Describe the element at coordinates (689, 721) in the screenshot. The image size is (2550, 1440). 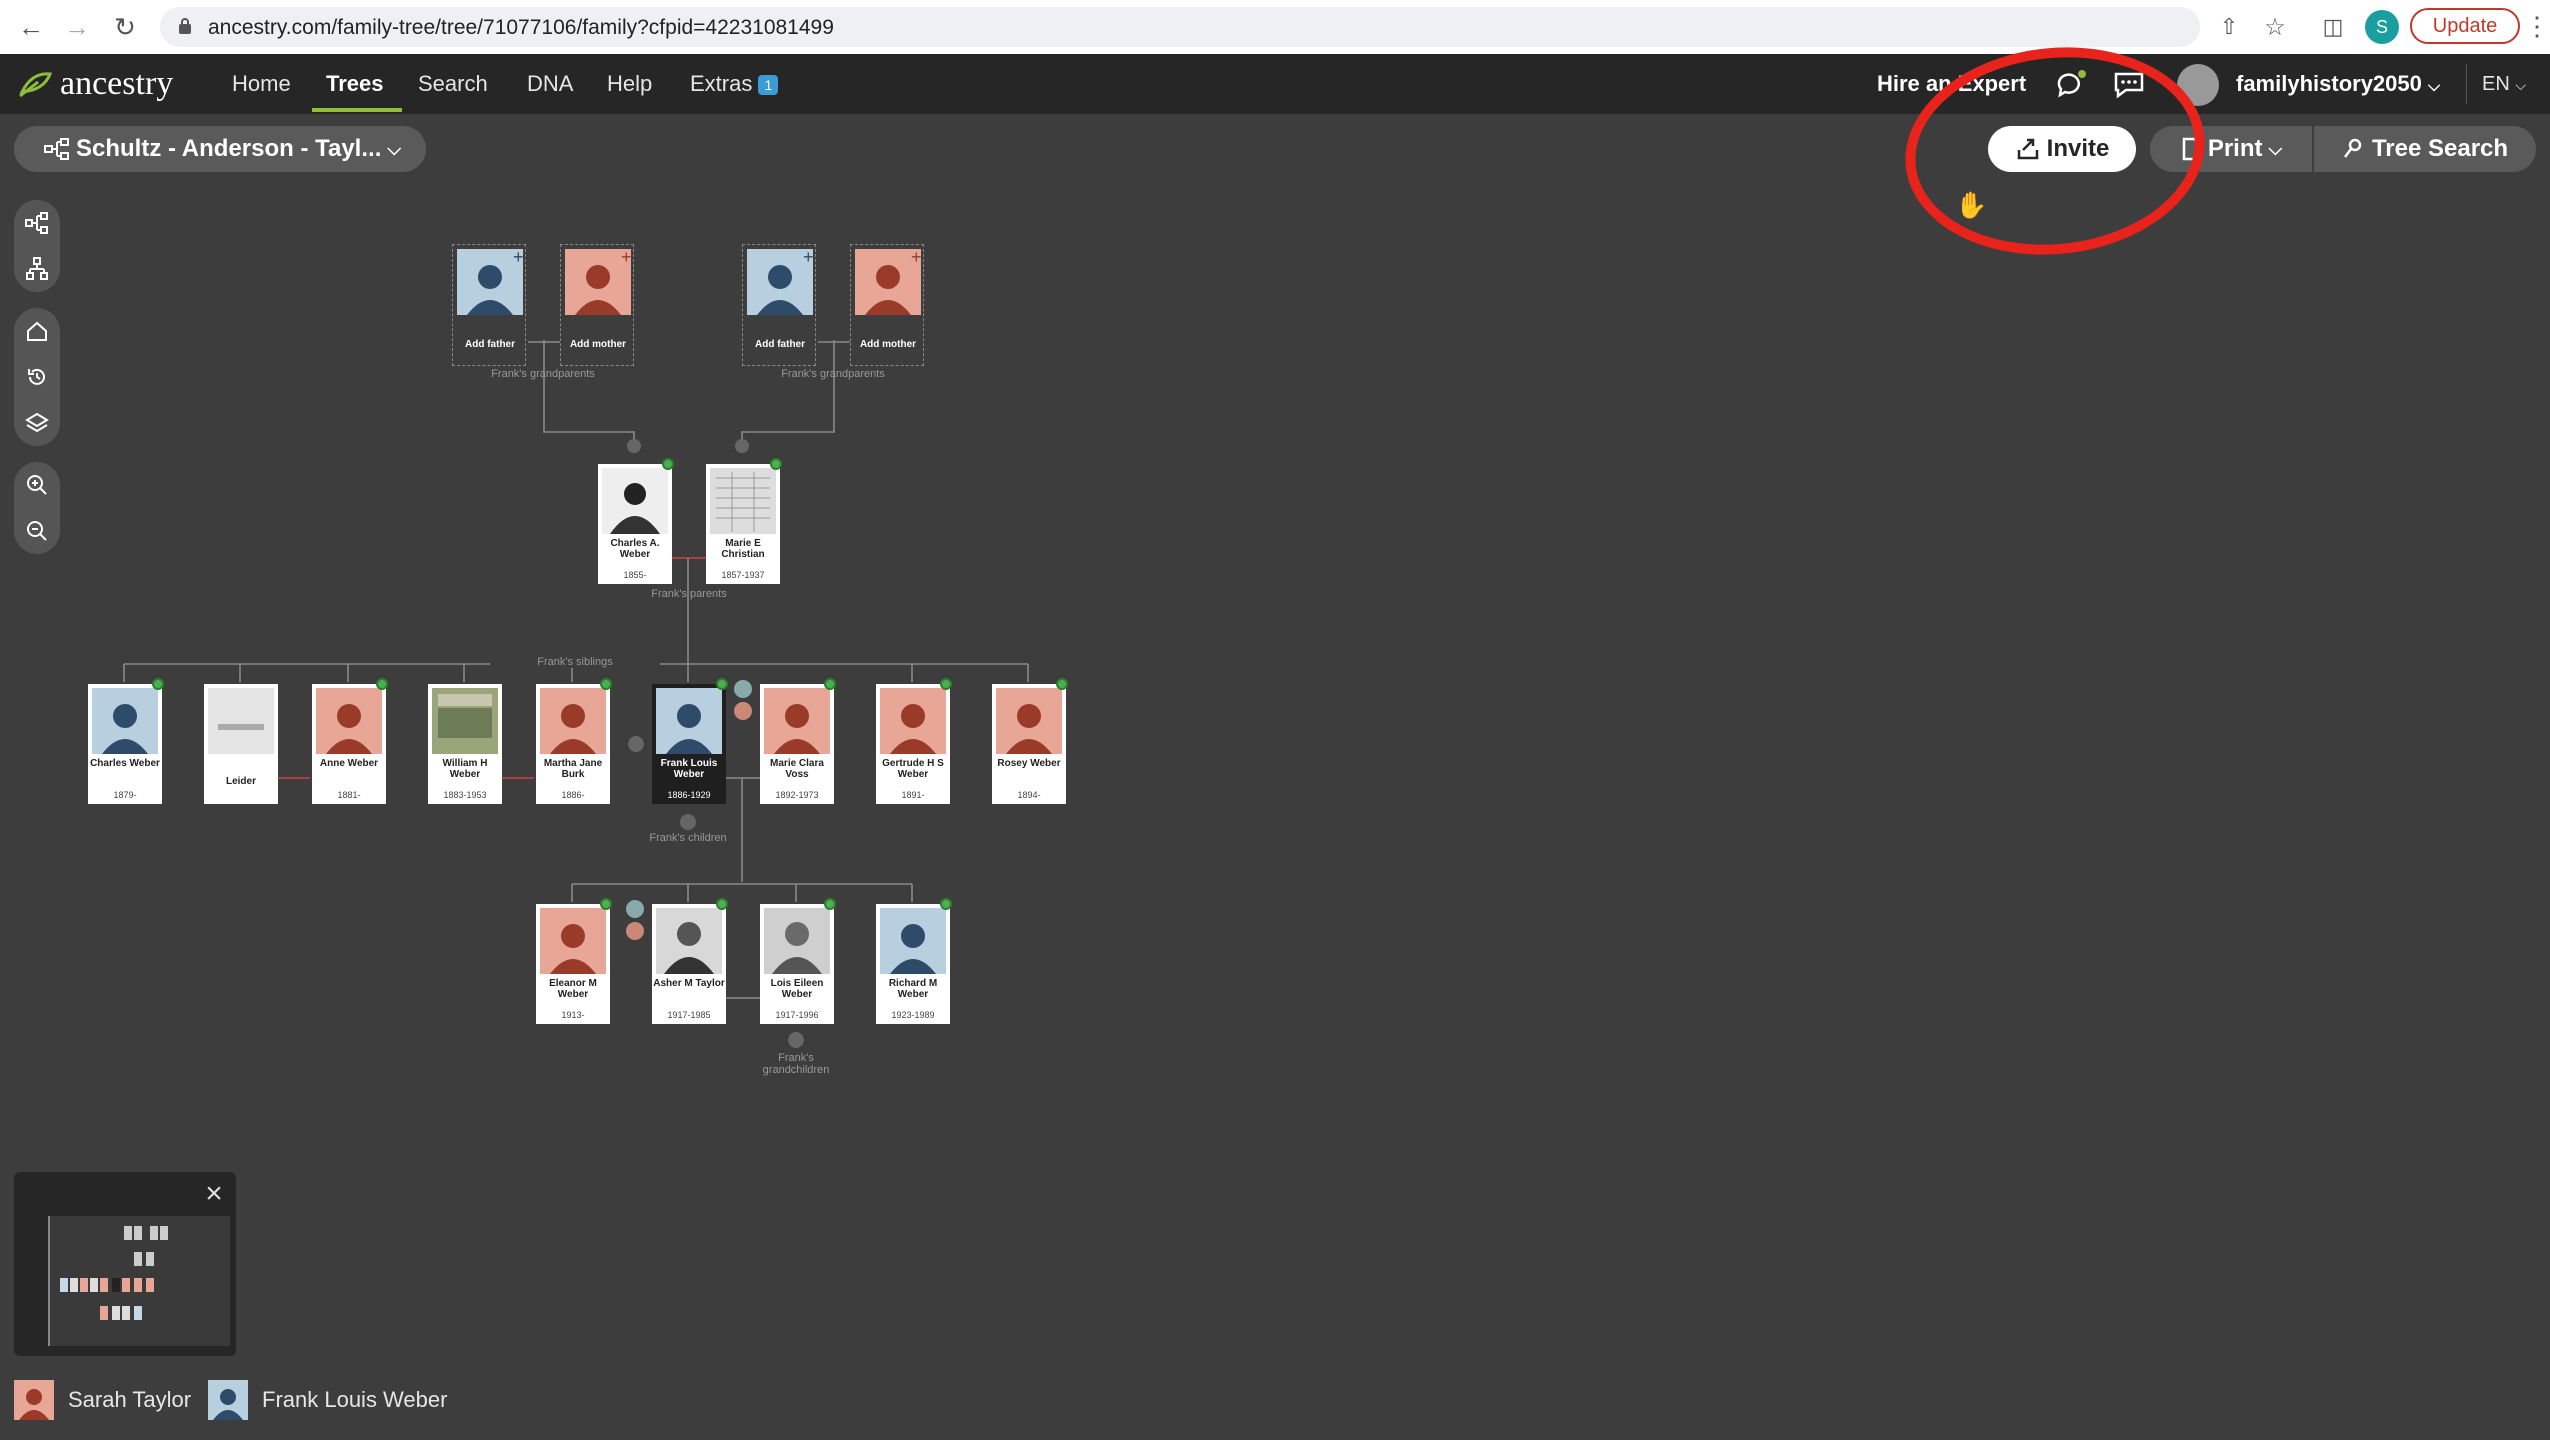
I see `male-silhouette-icon` at that location.